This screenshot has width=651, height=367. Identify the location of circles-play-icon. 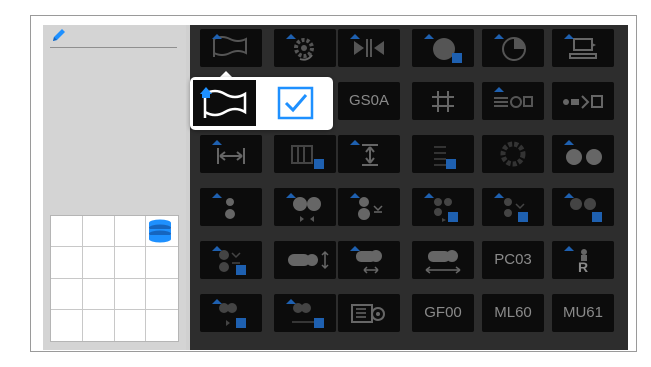
(583, 207).